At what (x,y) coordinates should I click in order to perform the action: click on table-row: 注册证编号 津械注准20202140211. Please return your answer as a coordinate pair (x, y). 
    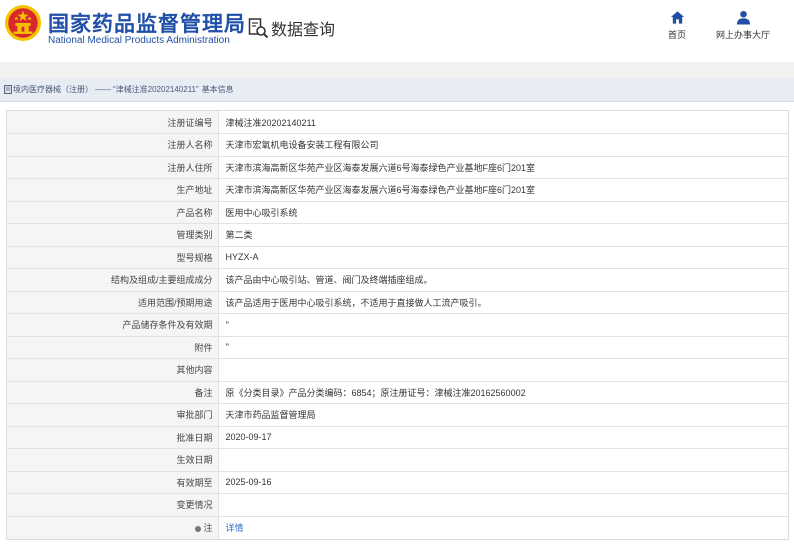
    Looking at the image, I should click on (397, 122).